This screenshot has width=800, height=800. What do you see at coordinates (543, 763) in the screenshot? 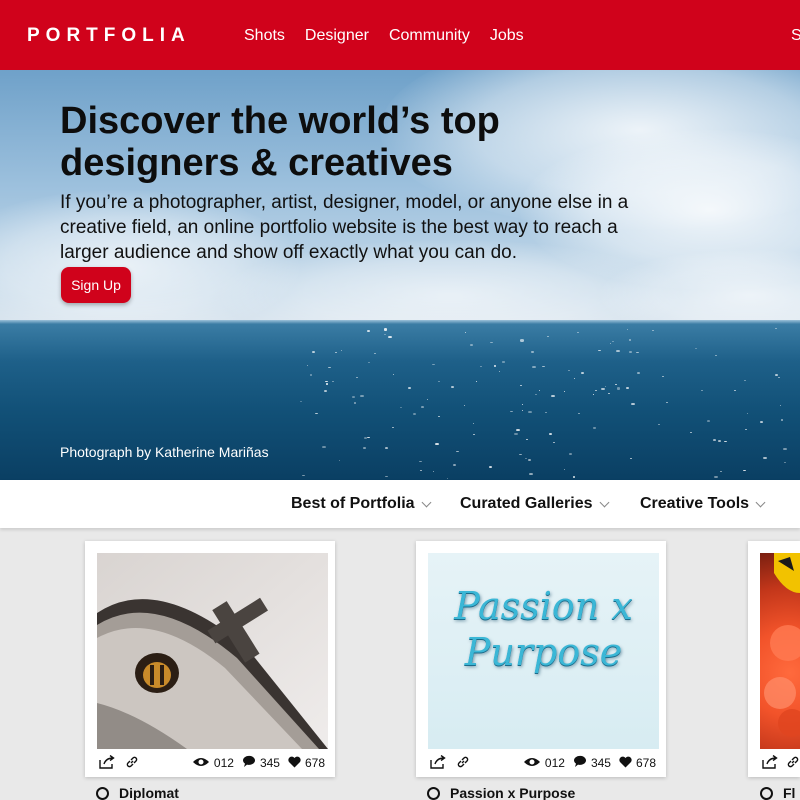
I see `shot-actions: 012 345 678` at bounding box center [543, 763].